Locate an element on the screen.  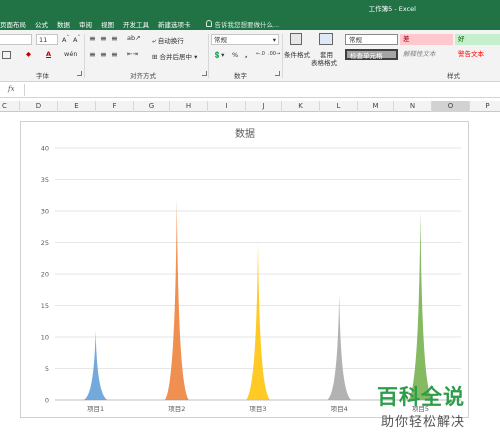
column-header: H is located at coordinates (189, 106).